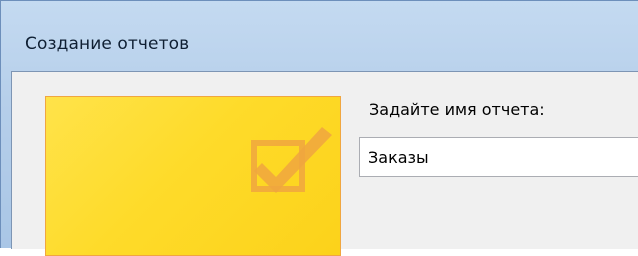  What do you see at coordinates (291, 160) in the screenshot?
I see `checkbox-checked-icon` at bounding box center [291, 160].